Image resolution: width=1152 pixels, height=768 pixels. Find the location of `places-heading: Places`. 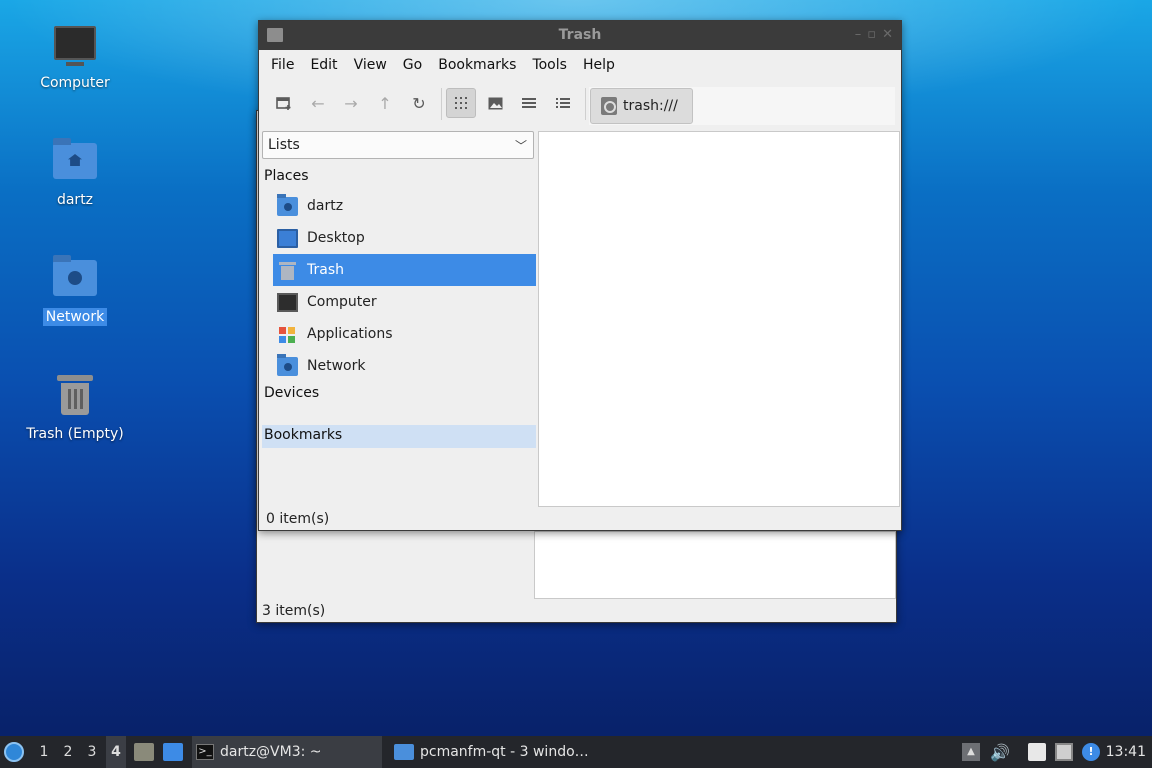

places-heading: Places is located at coordinates (286, 176).